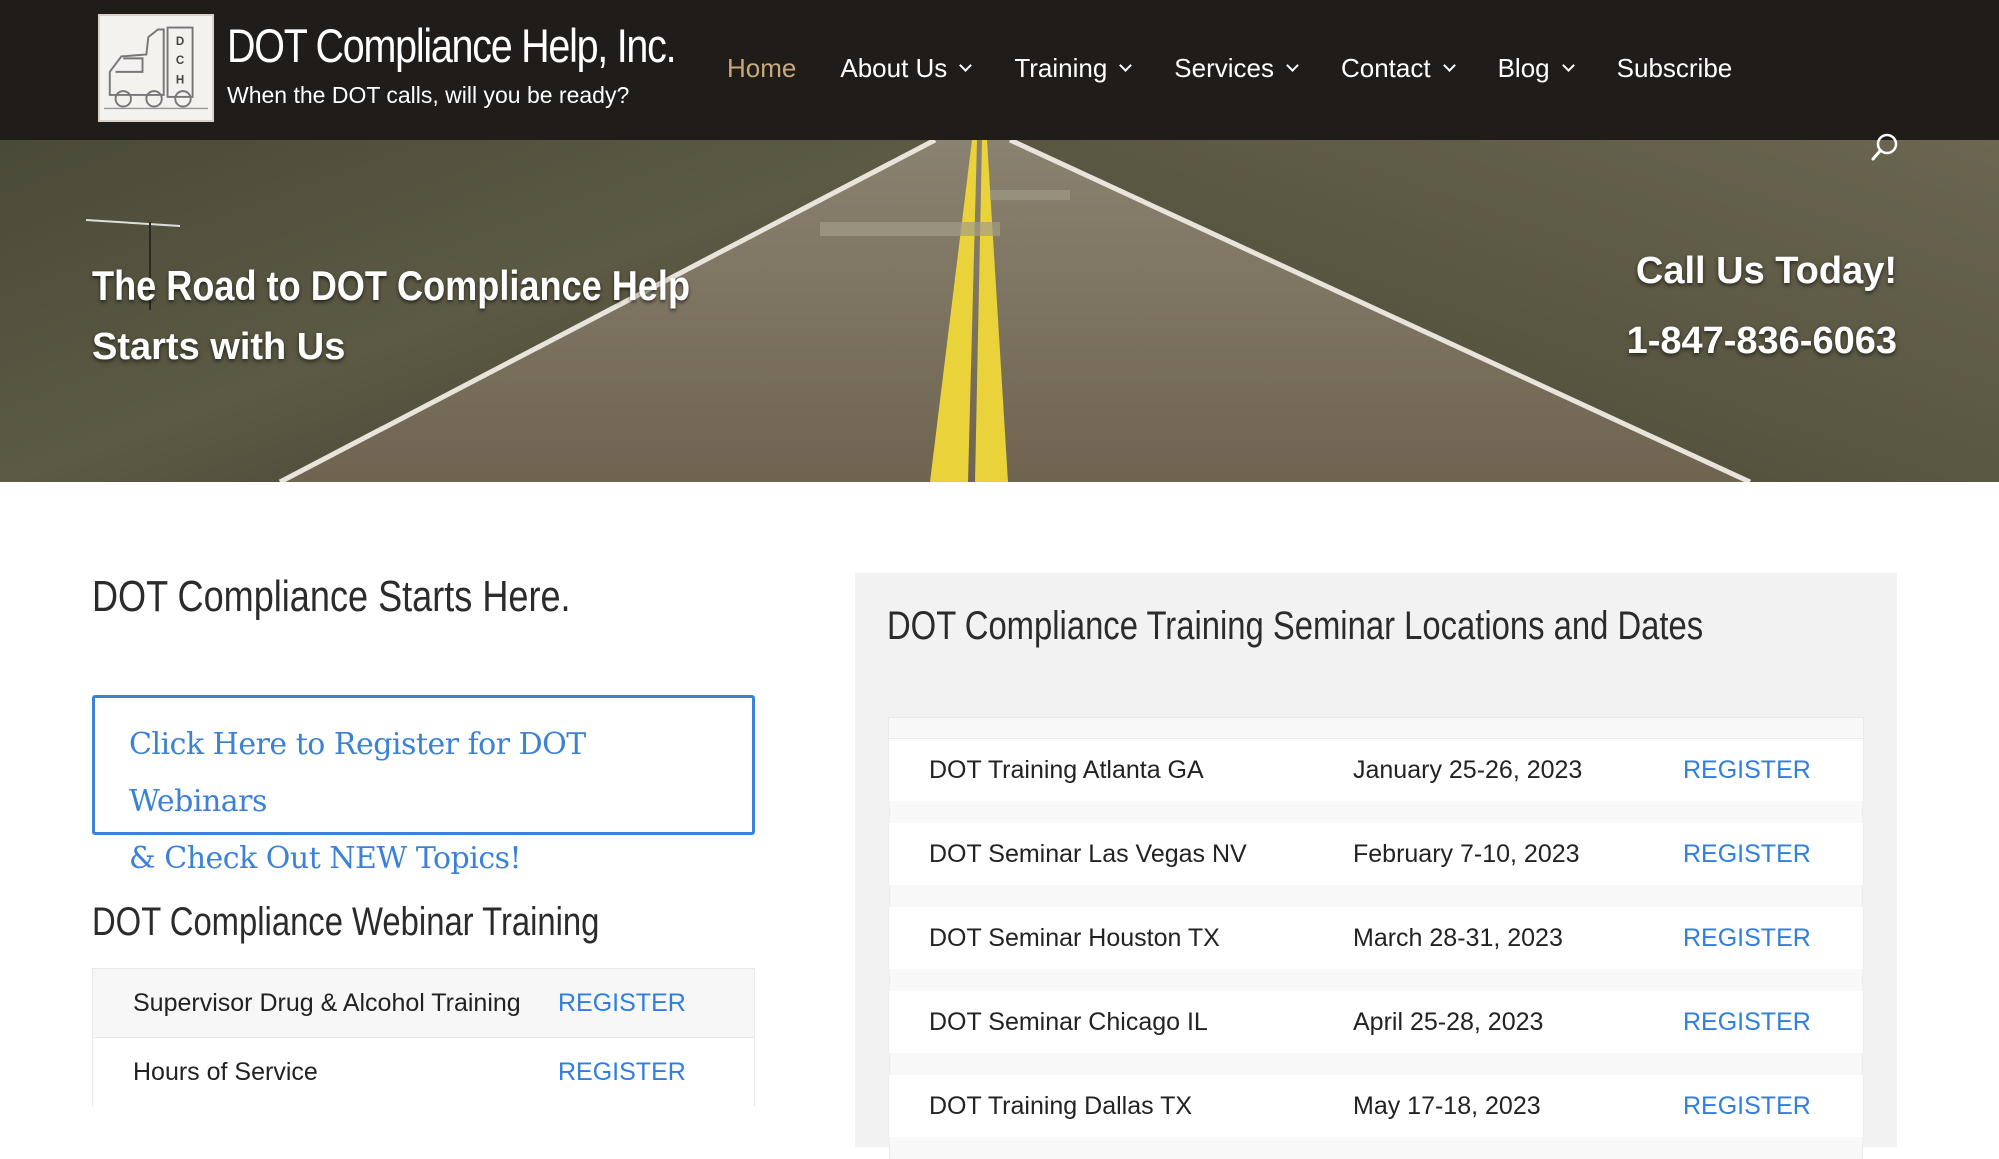  What do you see at coordinates (1448, 1021) in the screenshot?
I see `seminar-dates: April 25-28, 2023` at bounding box center [1448, 1021].